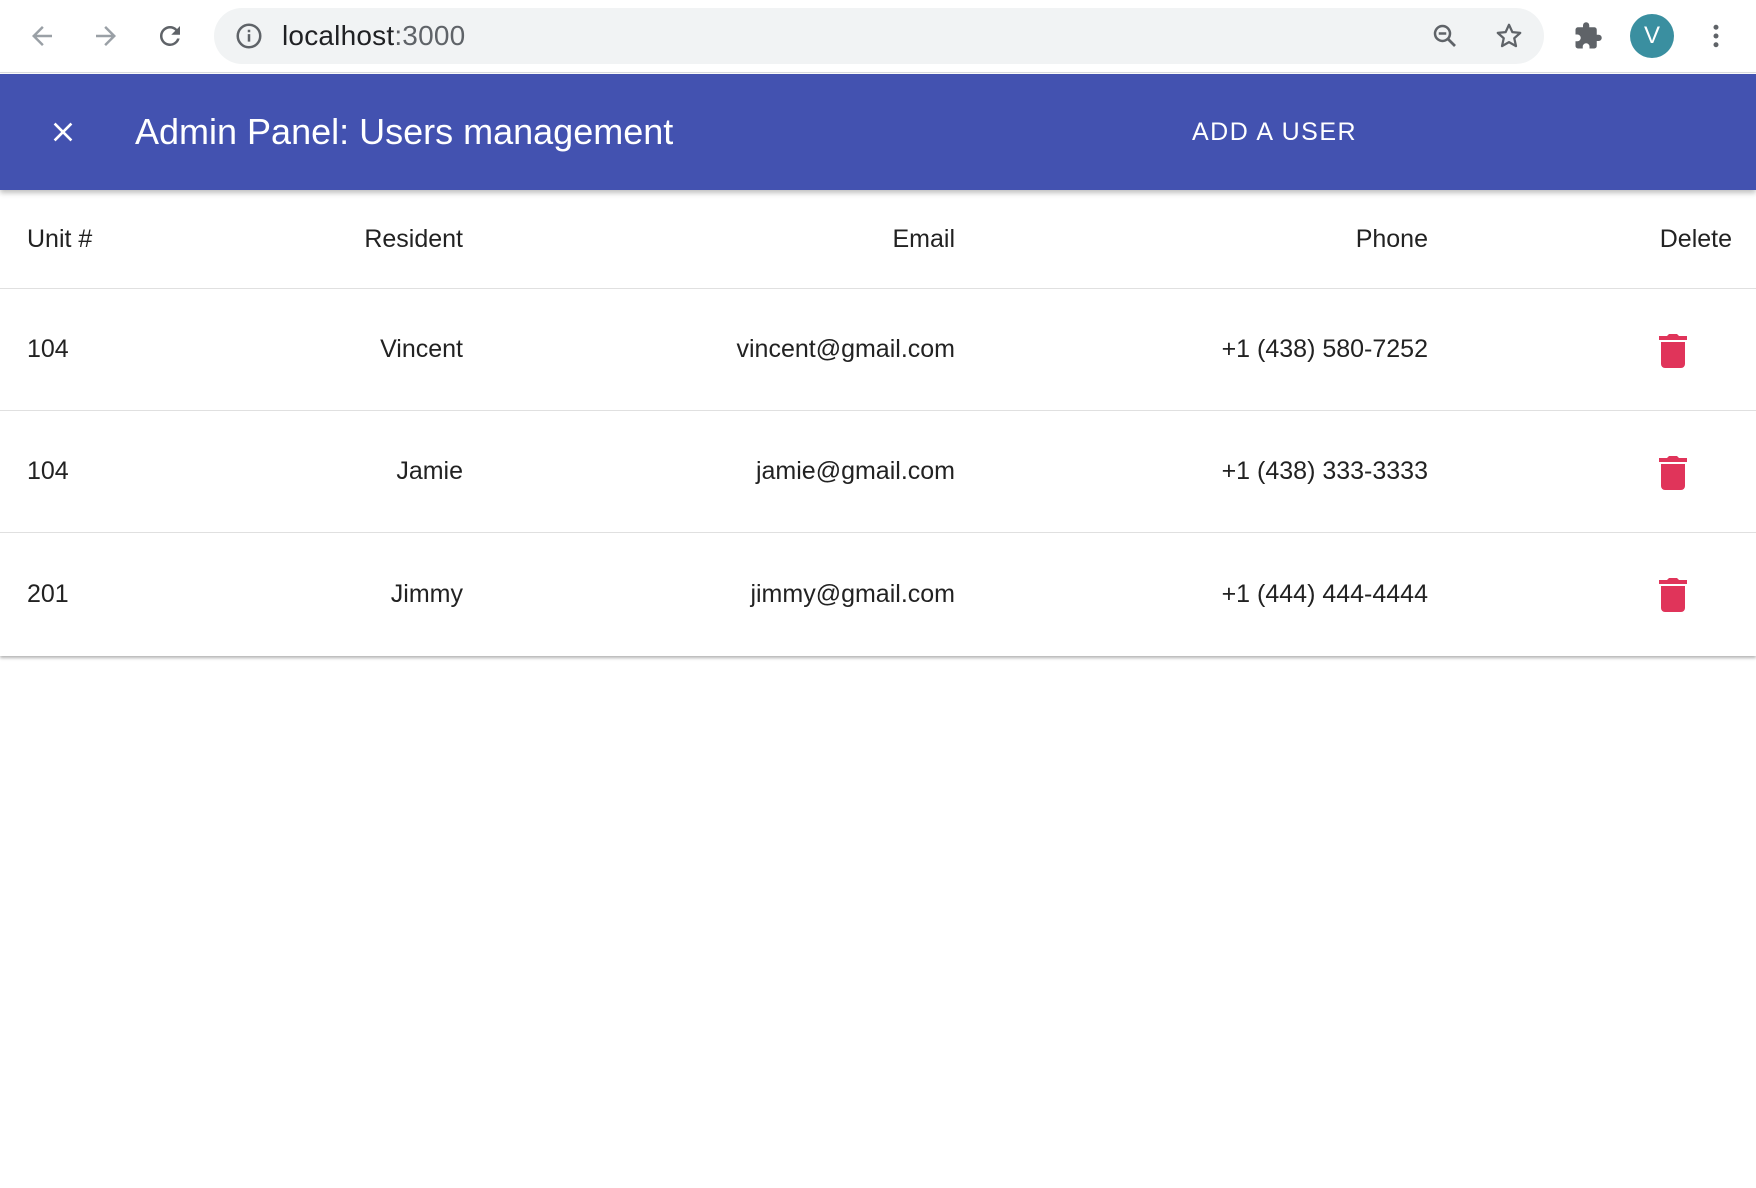 This screenshot has width=1756, height=1188. I want to click on url-text: localhost:3000, so click(373, 36).